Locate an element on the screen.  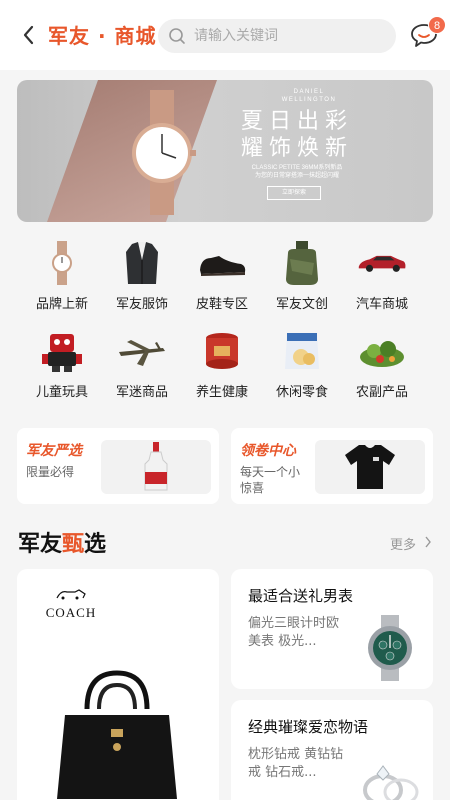
promo-subtitle: 每天一个小惊喜 is located at coordinates (270, 480).